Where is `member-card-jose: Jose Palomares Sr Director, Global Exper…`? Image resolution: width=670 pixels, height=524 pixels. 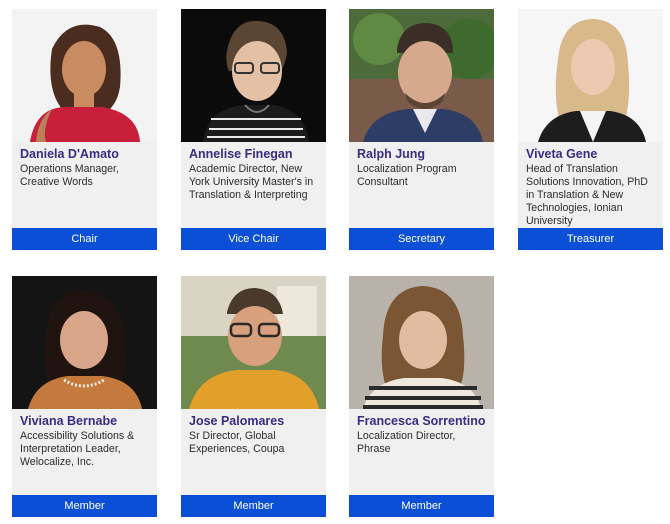 member-card-jose: Jose Palomares Sr Director, Global Exper… is located at coordinates (253, 396).